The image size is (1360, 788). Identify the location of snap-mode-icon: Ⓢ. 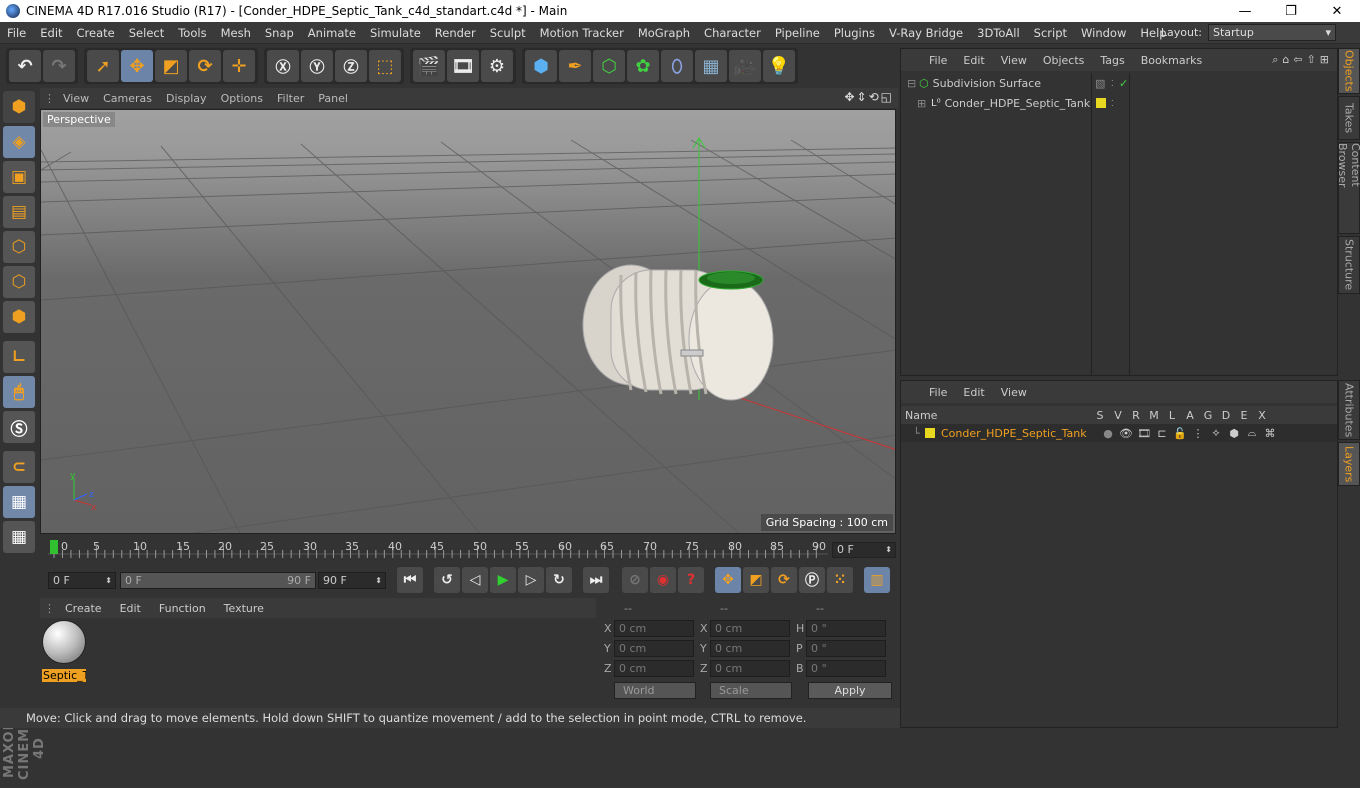
(19, 427).